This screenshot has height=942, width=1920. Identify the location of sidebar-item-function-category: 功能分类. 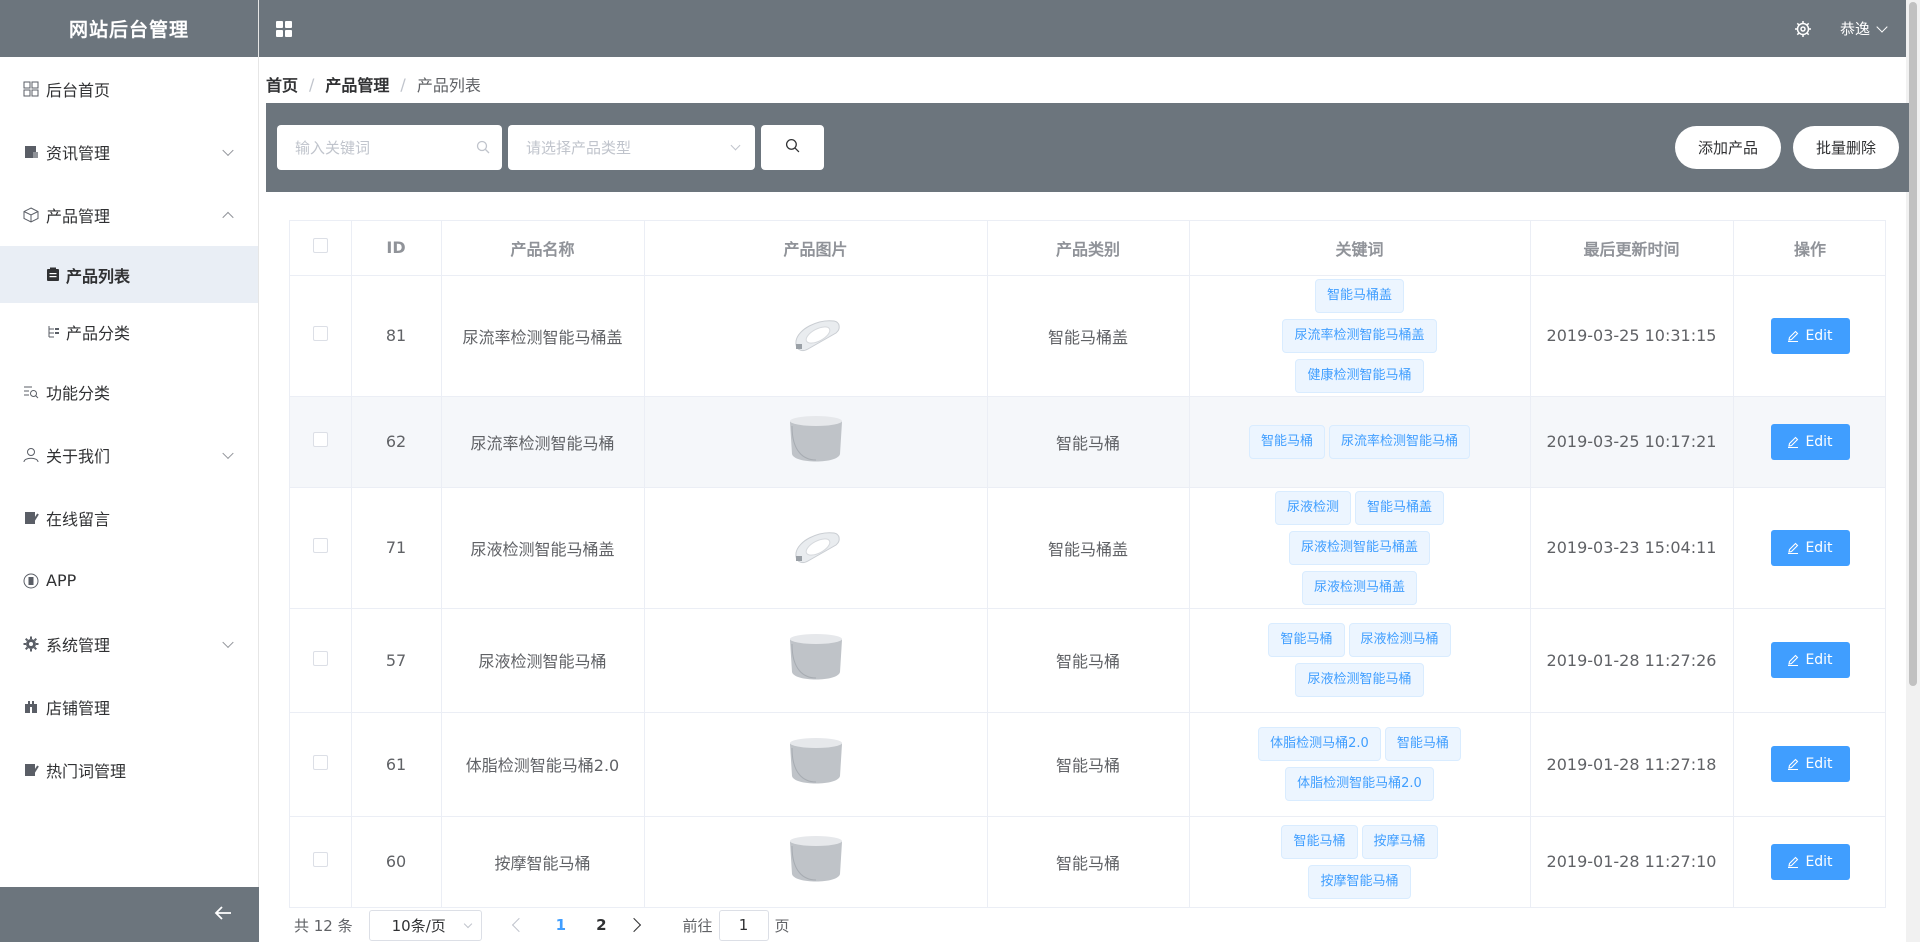
(129, 391).